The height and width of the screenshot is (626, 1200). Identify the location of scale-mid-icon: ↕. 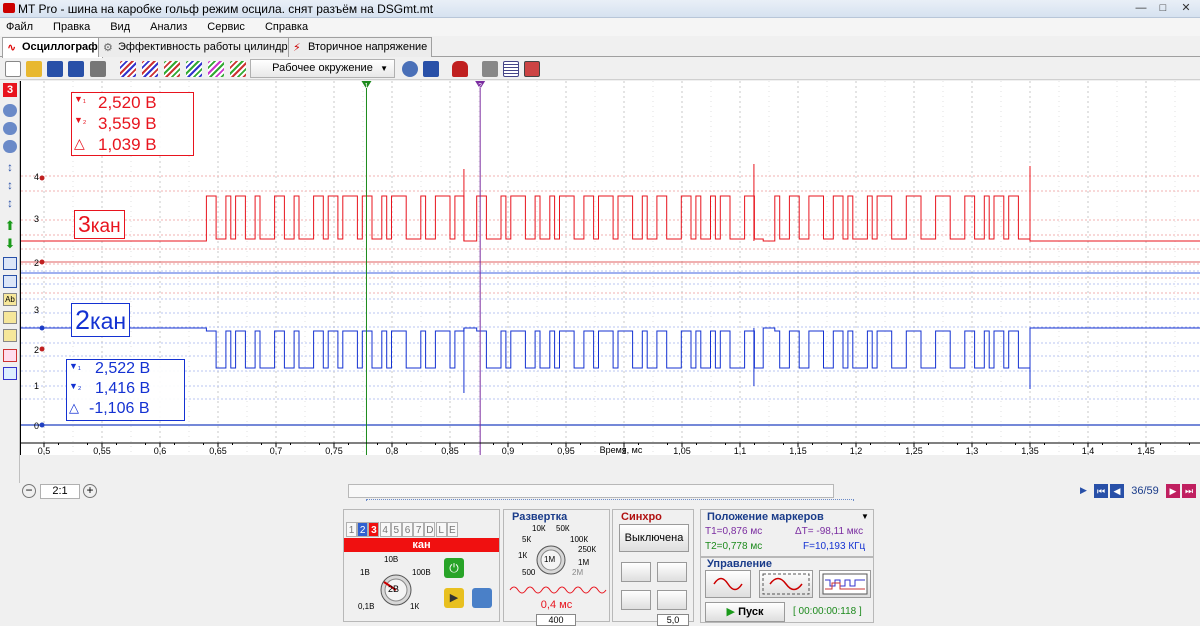
(10, 185).